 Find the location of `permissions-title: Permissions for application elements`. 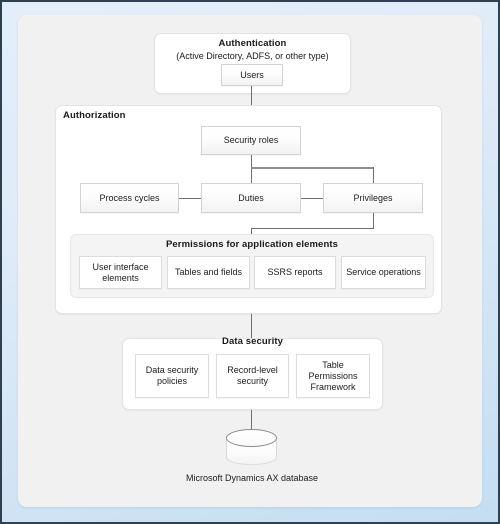

permissions-title: Permissions for application elements is located at coordinates (251, 244).